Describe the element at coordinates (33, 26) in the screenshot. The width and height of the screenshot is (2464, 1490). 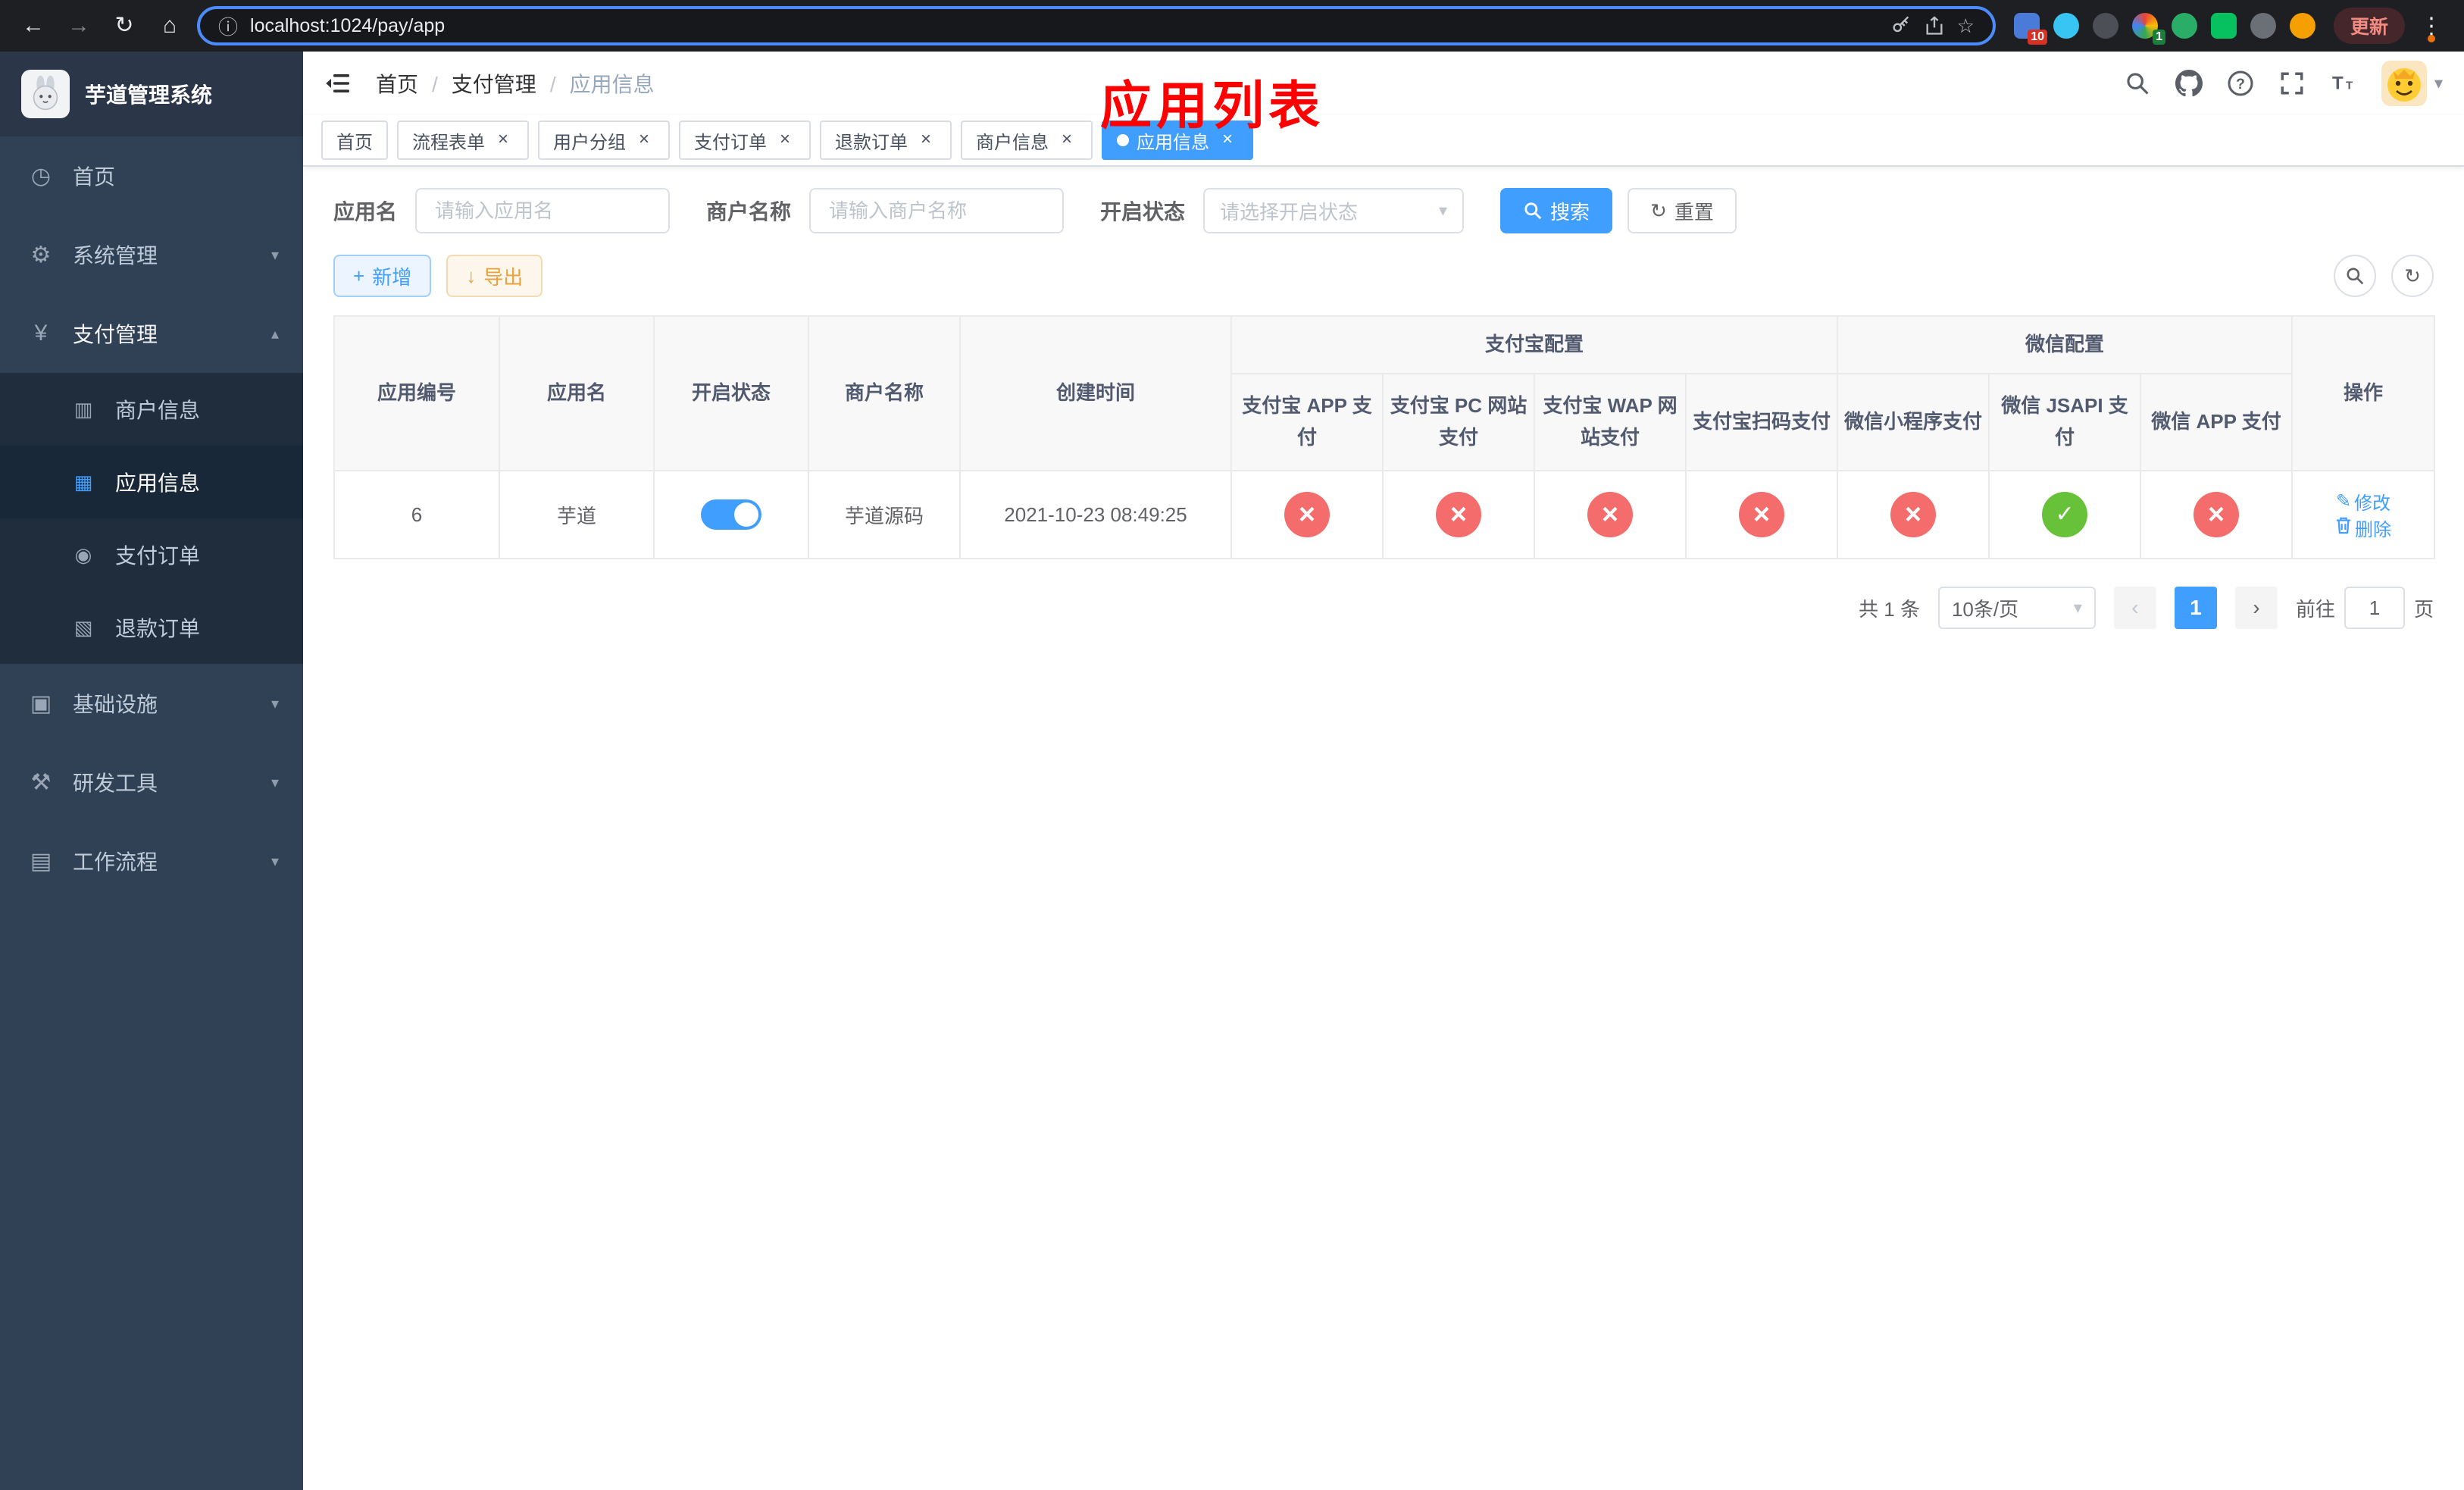
I see `browser-back-icon: ←` at that location.